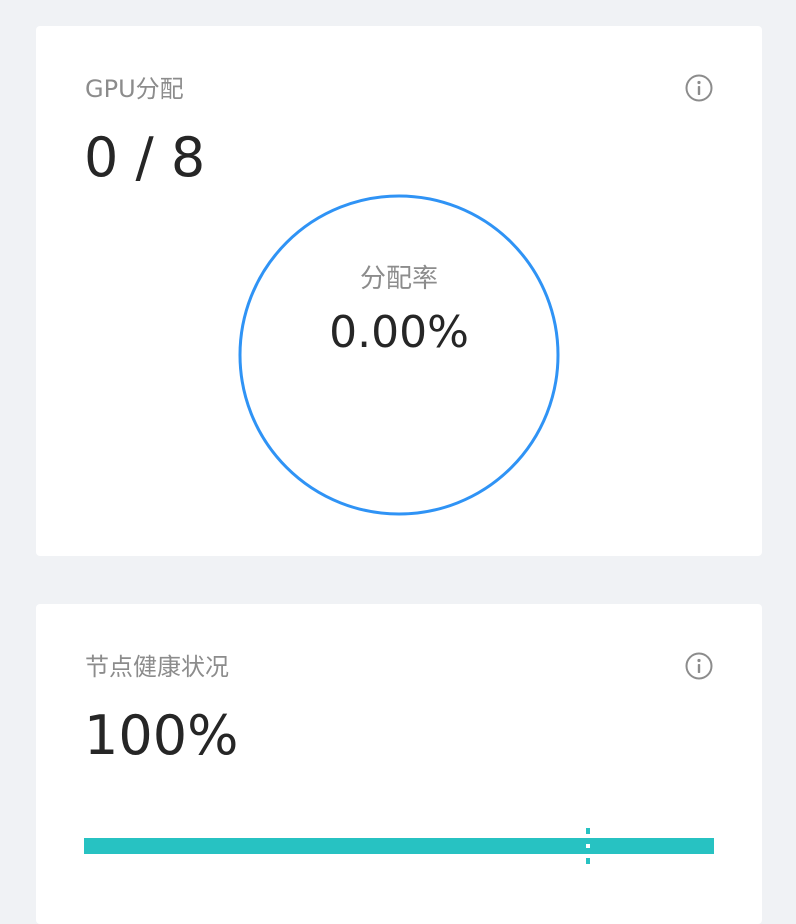 The width and height of the screenshot is (796, 924). Describe the element at coordinates (588, 846) in the screenshot. I see `health-target-marker` at that location.